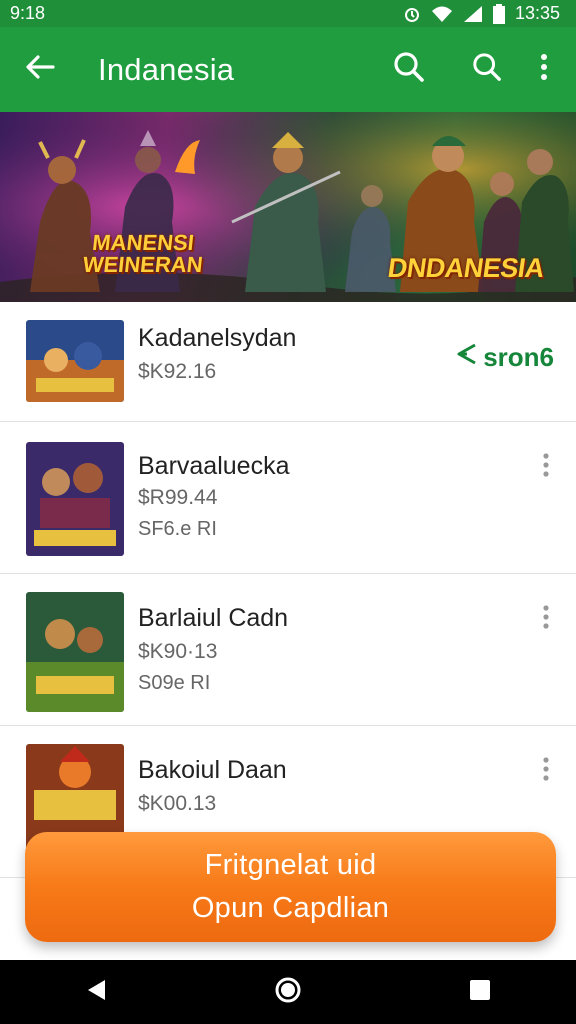 The width and height of the screenshot is (576, 1024). What do you see at coordinates (537, 13) in the screenshot?
I see `status-clock: 13:35` at bounding box center [537, 13].